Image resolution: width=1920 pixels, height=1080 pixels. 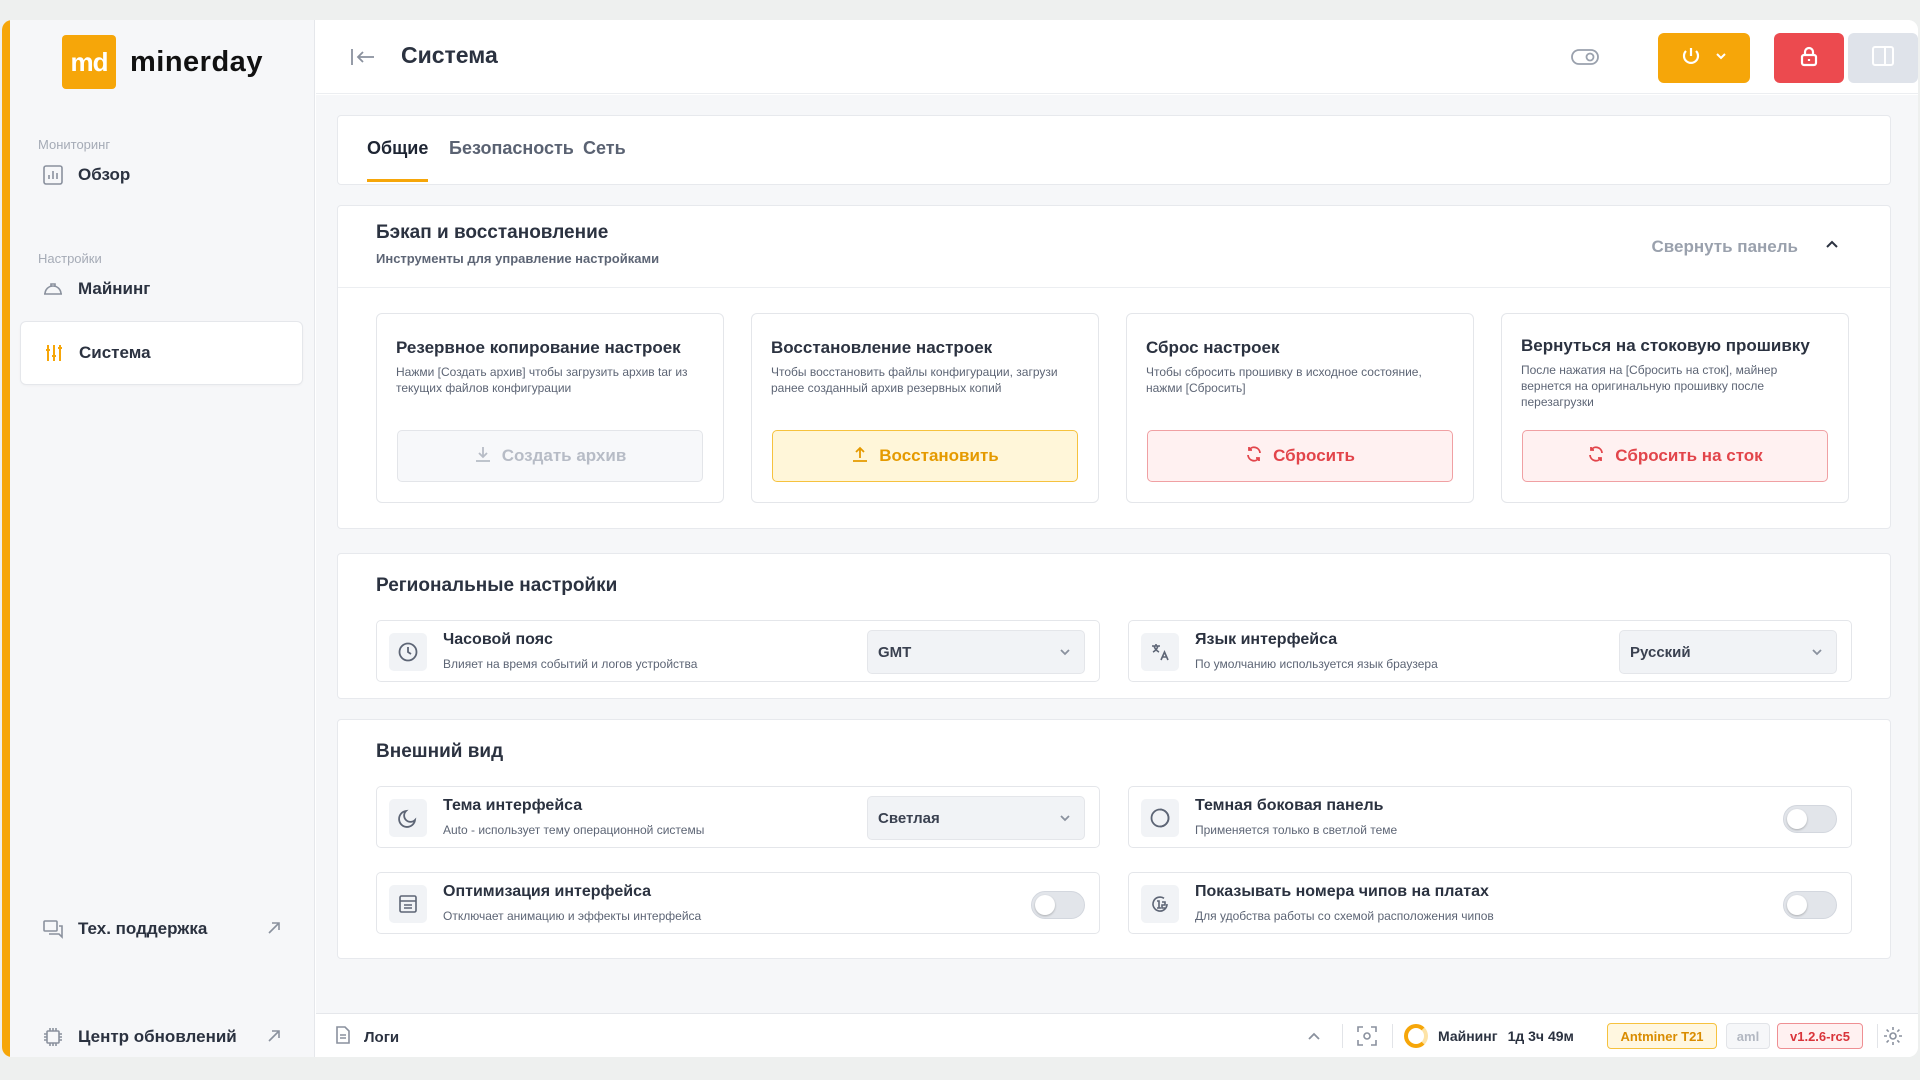 What do you see at coordinates (895, 652) in the screenshot?
I see `select-value: GMT` at bounding box center [895, 652].